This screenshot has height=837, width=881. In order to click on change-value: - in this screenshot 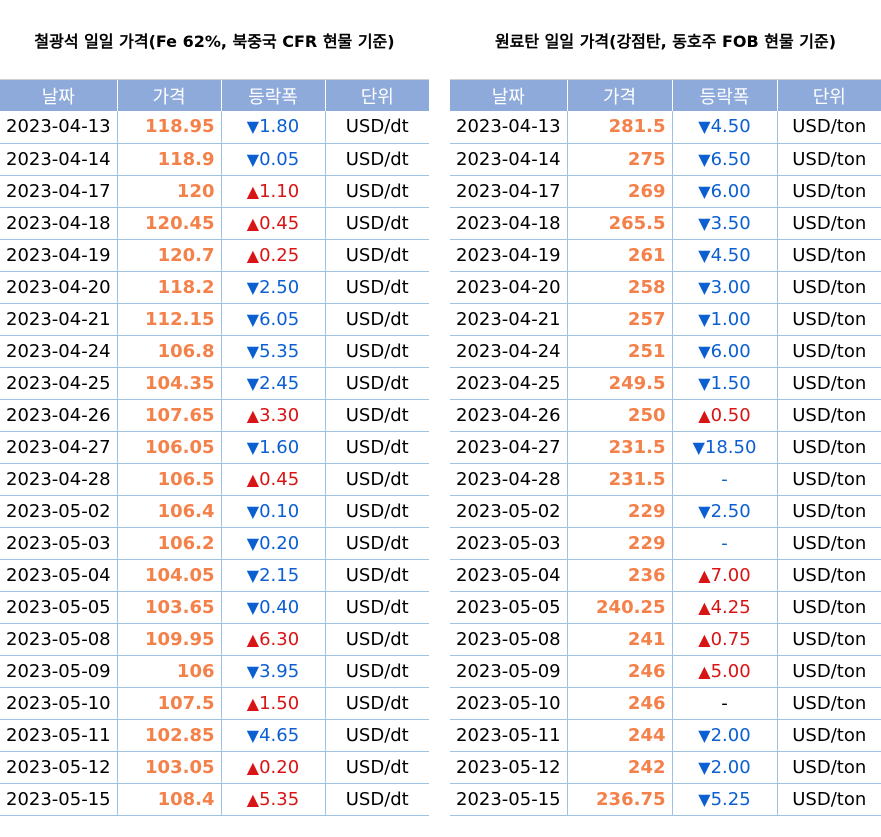, I will do `click(724, 543)`.